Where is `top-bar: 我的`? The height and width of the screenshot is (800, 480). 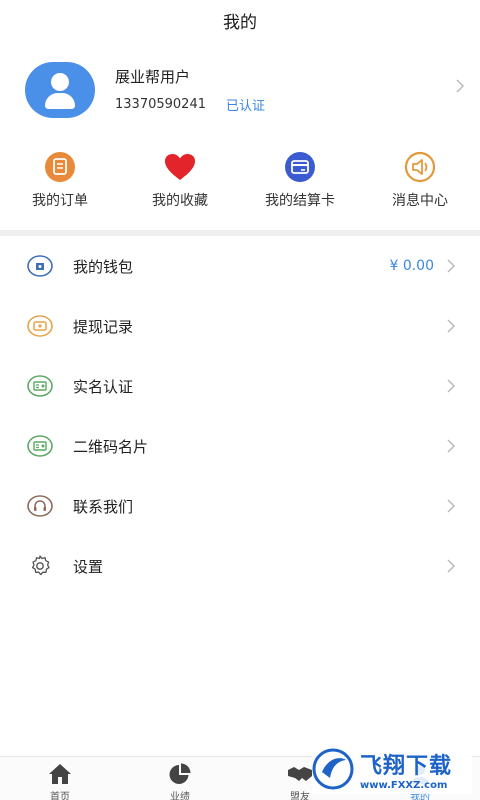
top-bar: 我的 is located at coordinates (240, 20).